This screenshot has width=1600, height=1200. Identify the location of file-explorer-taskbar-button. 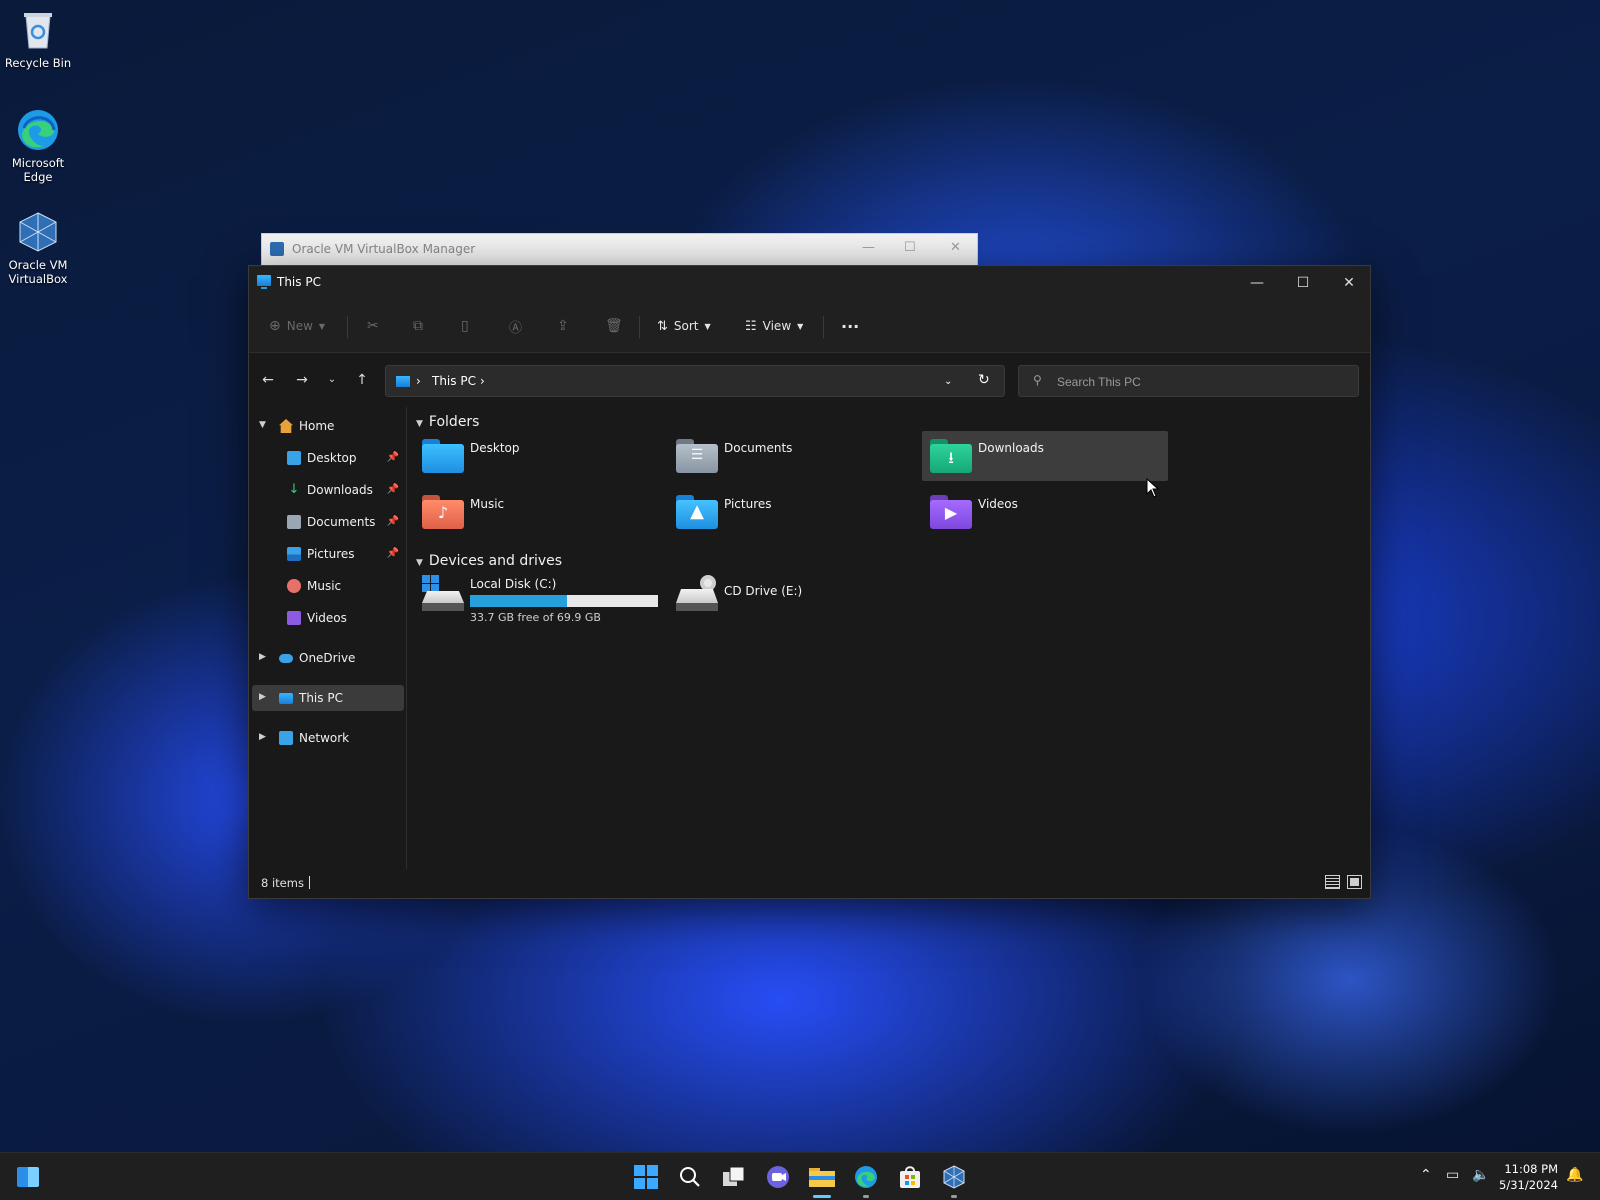
(822, 1180).